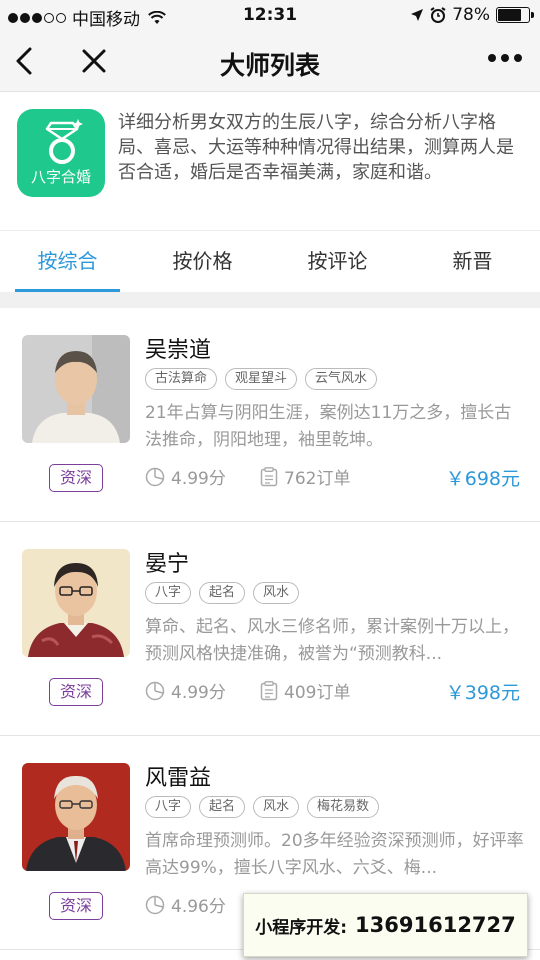 The image size is (540, 960). I want to click on tag: 梅花易数, so click(343, 807).